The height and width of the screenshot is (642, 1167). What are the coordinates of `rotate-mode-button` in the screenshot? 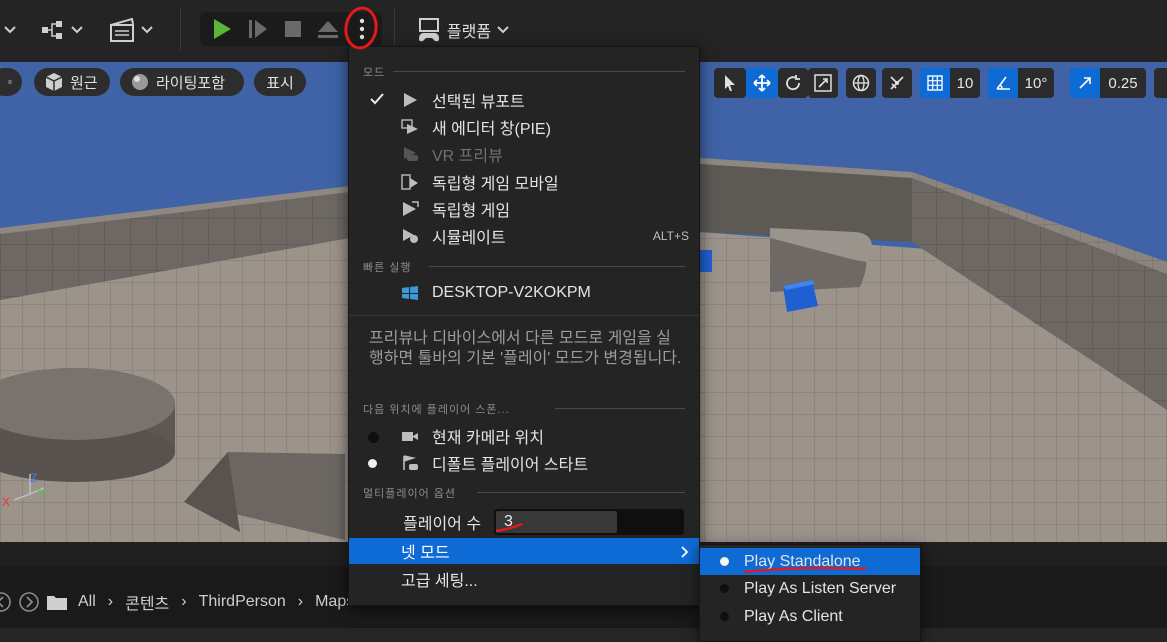 It's located at (793, 83).